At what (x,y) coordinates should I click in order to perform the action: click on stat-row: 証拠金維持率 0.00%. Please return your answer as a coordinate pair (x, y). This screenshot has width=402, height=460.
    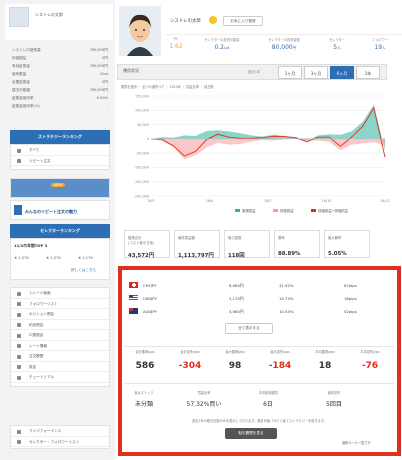
    Looking at the image, I should click on (60, 98).